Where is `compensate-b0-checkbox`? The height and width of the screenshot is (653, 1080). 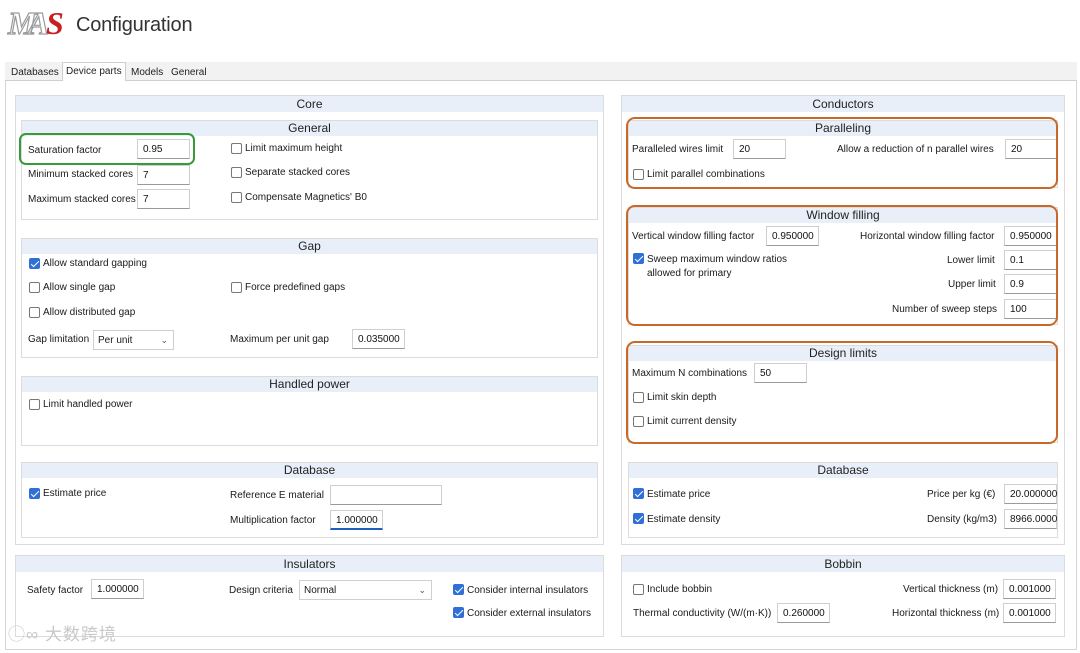 compensate-b0-checkbox is located at coordinates (236, 197).